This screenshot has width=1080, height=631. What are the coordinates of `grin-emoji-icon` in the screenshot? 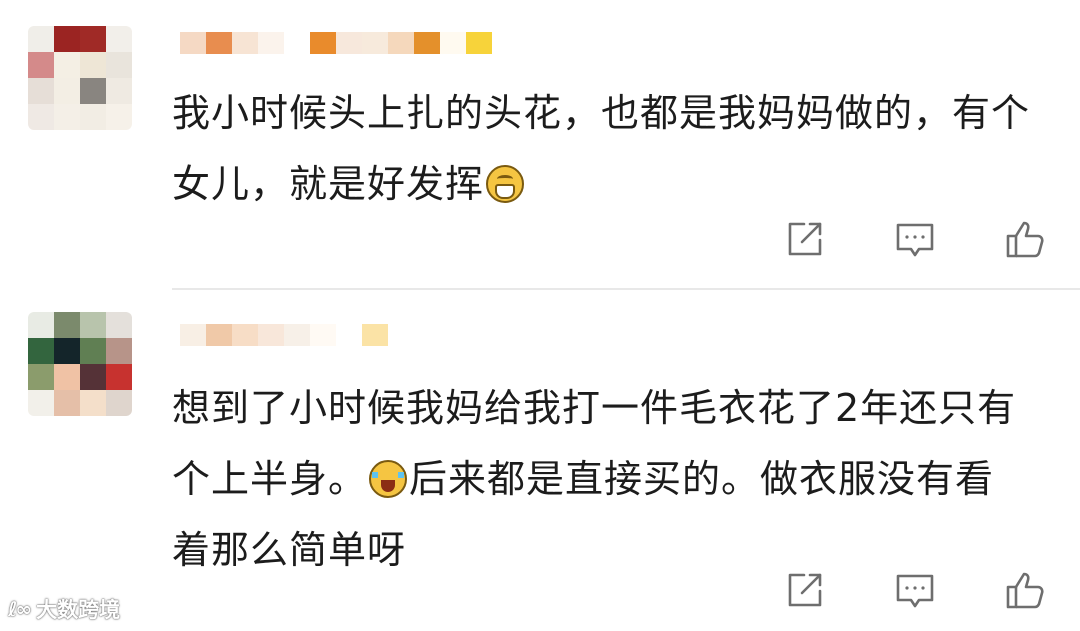 It's located at (505, 184).